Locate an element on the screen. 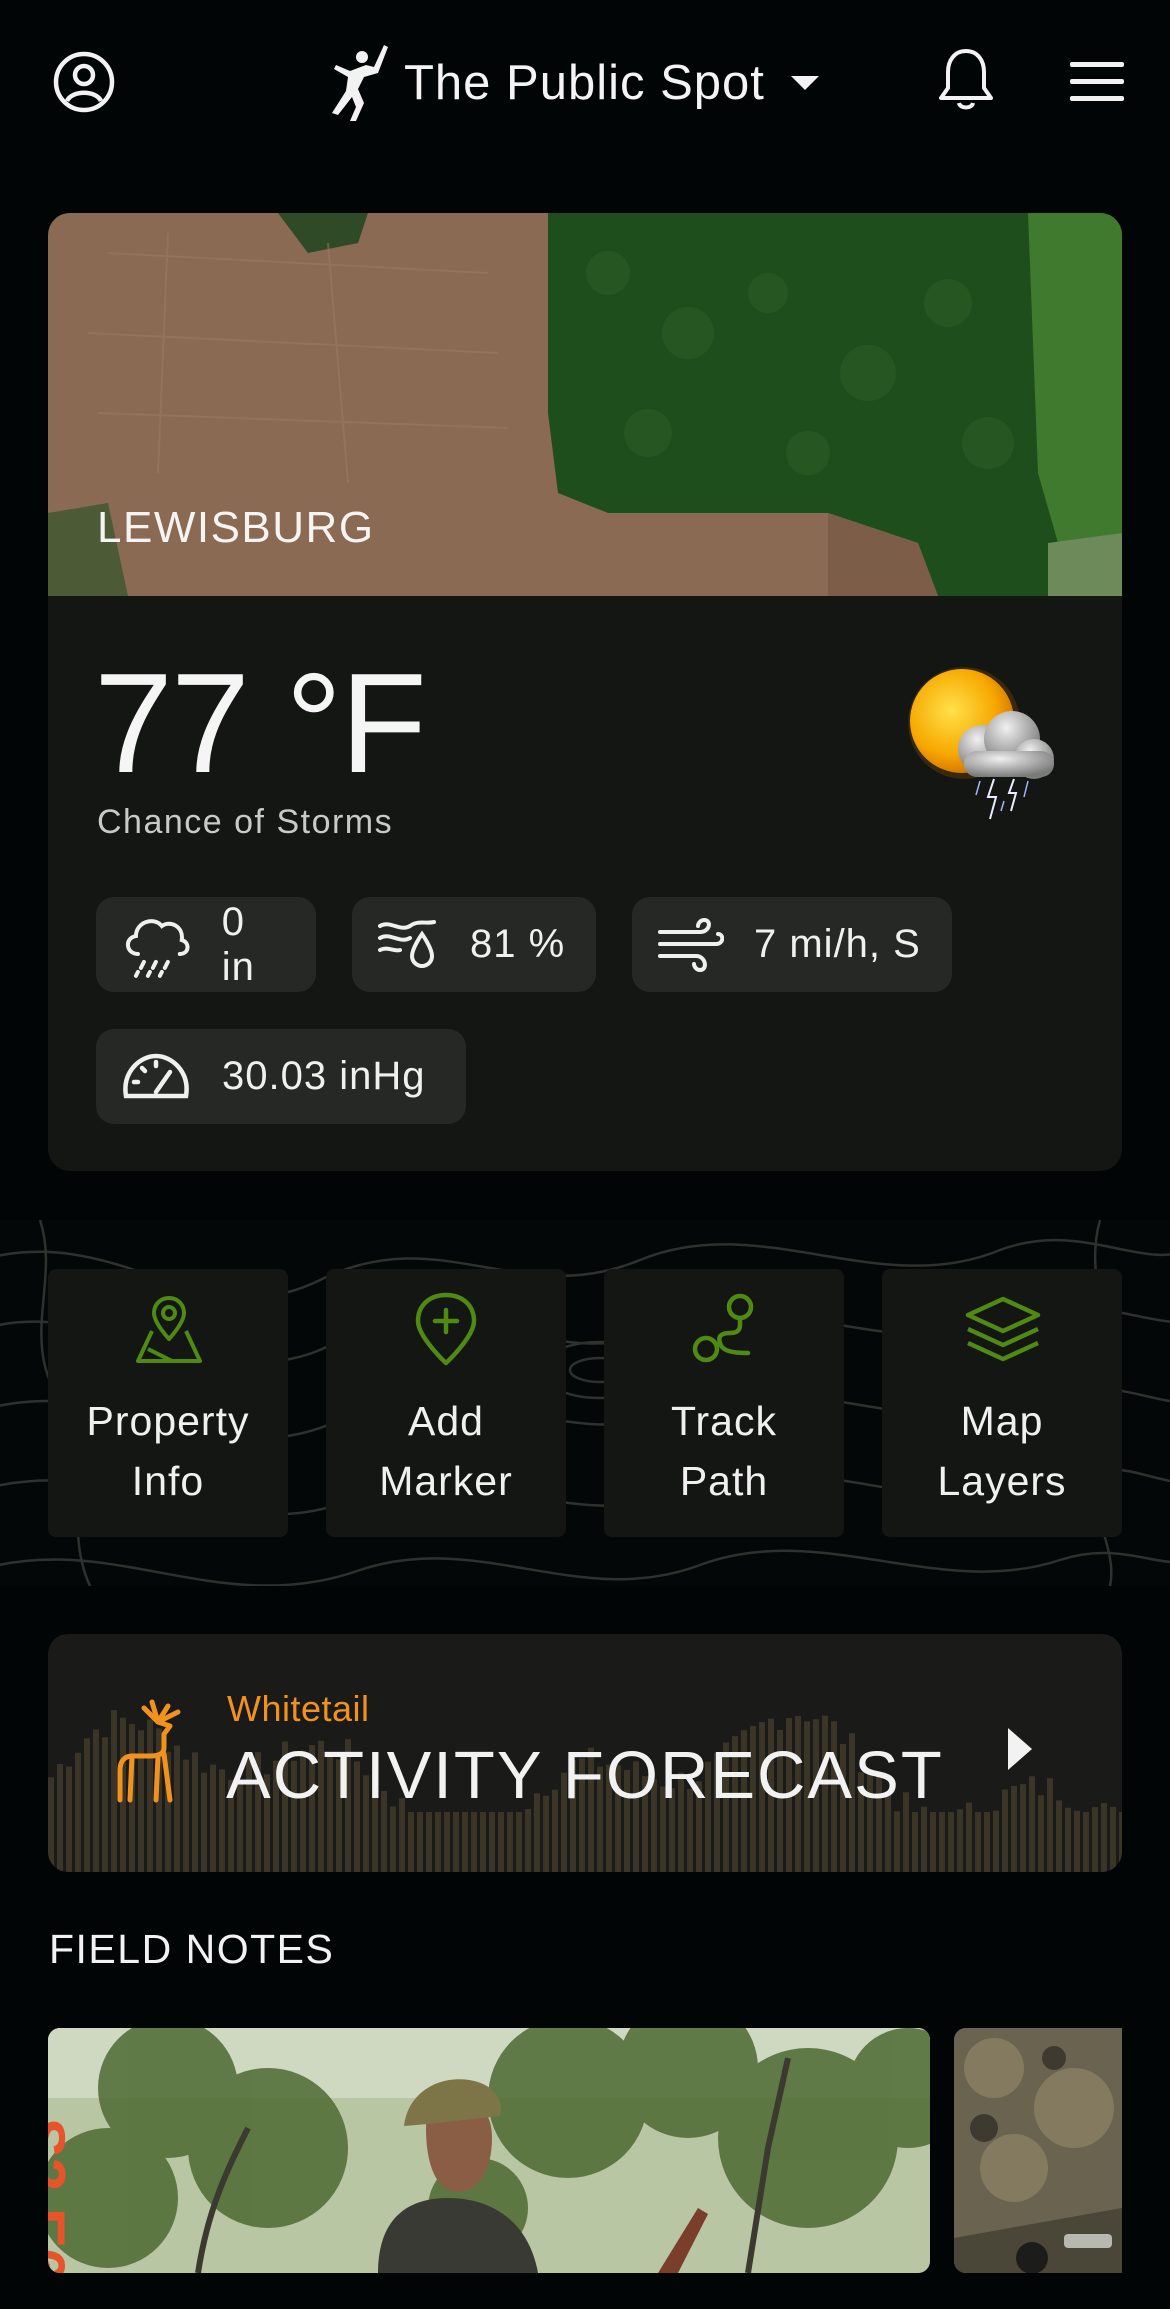 The width and height of the screenshot is (1170, 2309). forecast-title: ACTIVITY FORECAST is located at coordinates (585, 1775).